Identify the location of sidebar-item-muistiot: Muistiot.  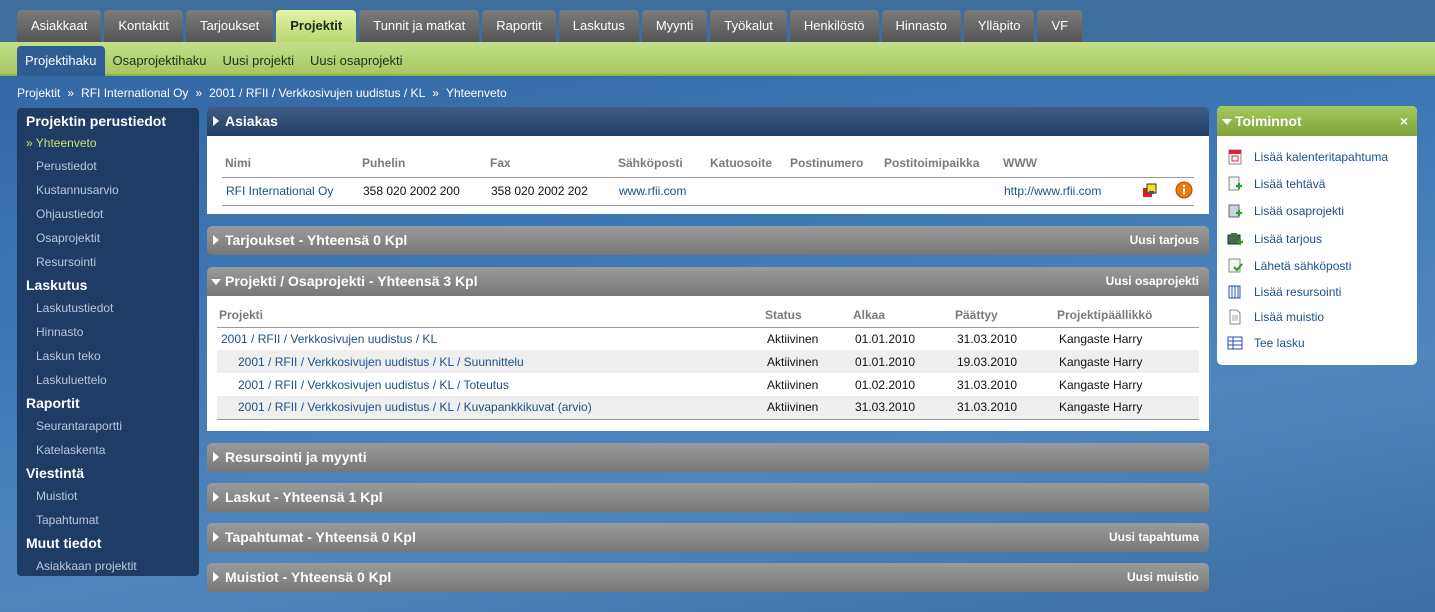
(108, 496).